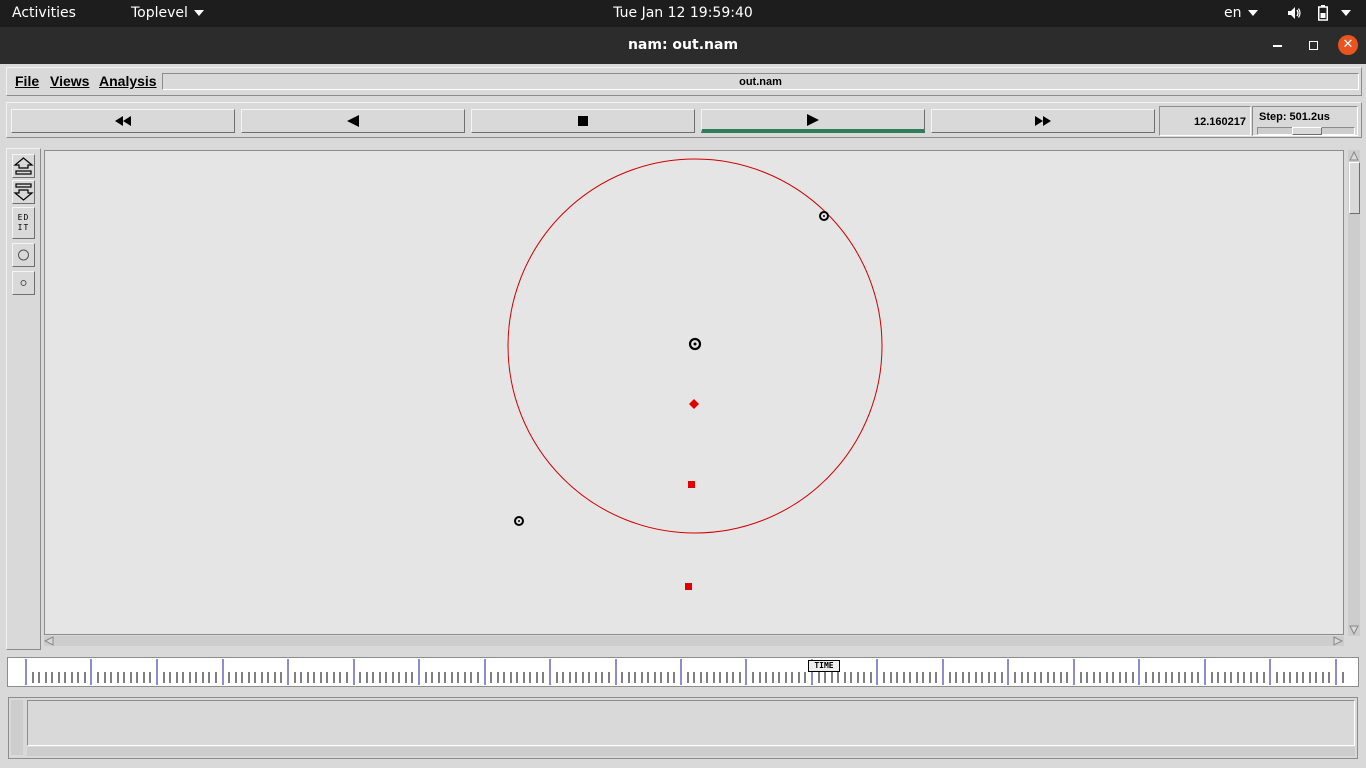 Image resolution: width=1366 pixels, height=768 pixels. I want to click on play-backward-icon, so click(353, 121).